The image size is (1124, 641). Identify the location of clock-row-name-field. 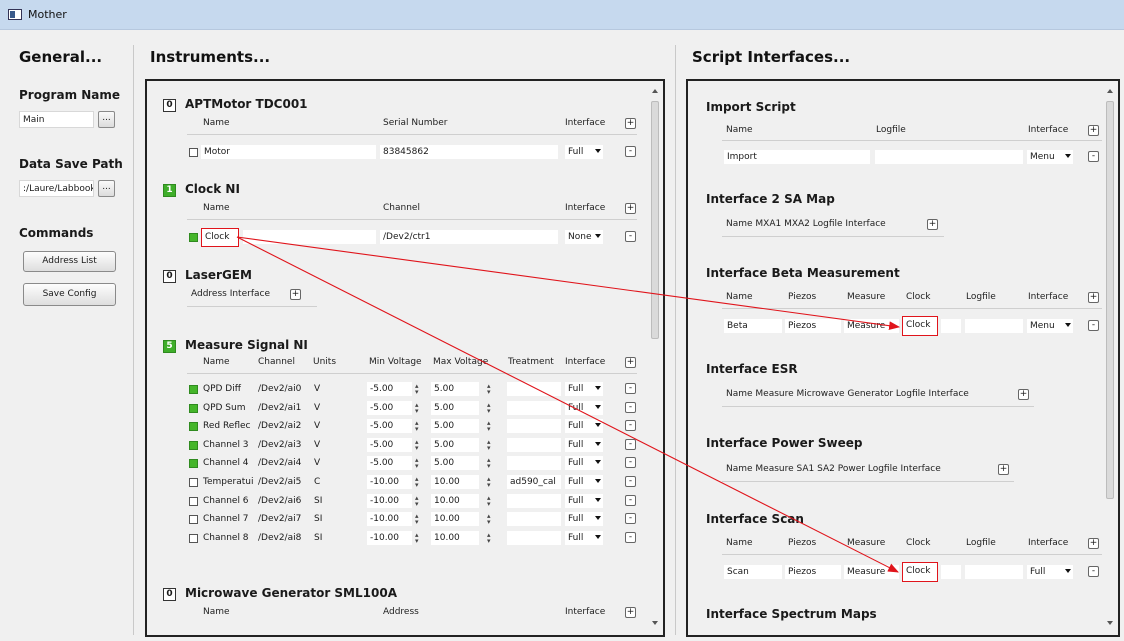
(309, 237).